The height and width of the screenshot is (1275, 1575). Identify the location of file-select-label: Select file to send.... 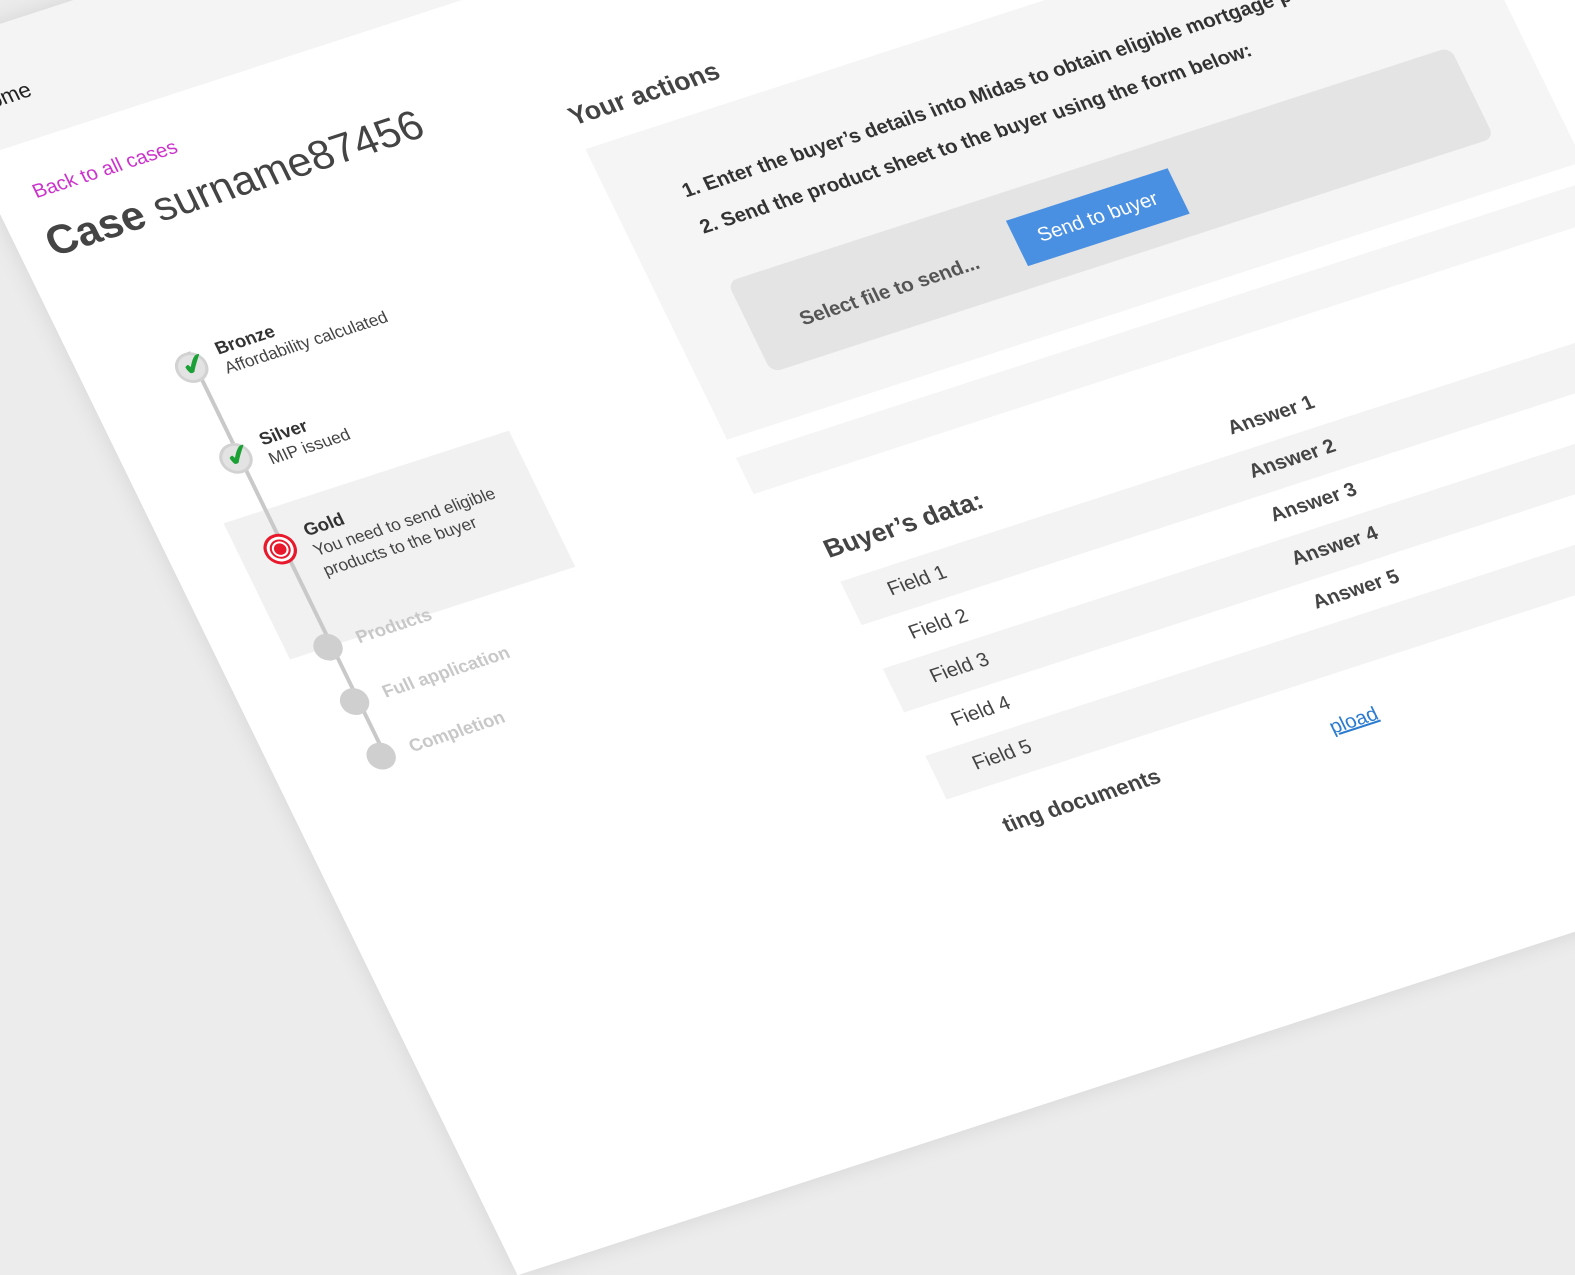
(890, 291).